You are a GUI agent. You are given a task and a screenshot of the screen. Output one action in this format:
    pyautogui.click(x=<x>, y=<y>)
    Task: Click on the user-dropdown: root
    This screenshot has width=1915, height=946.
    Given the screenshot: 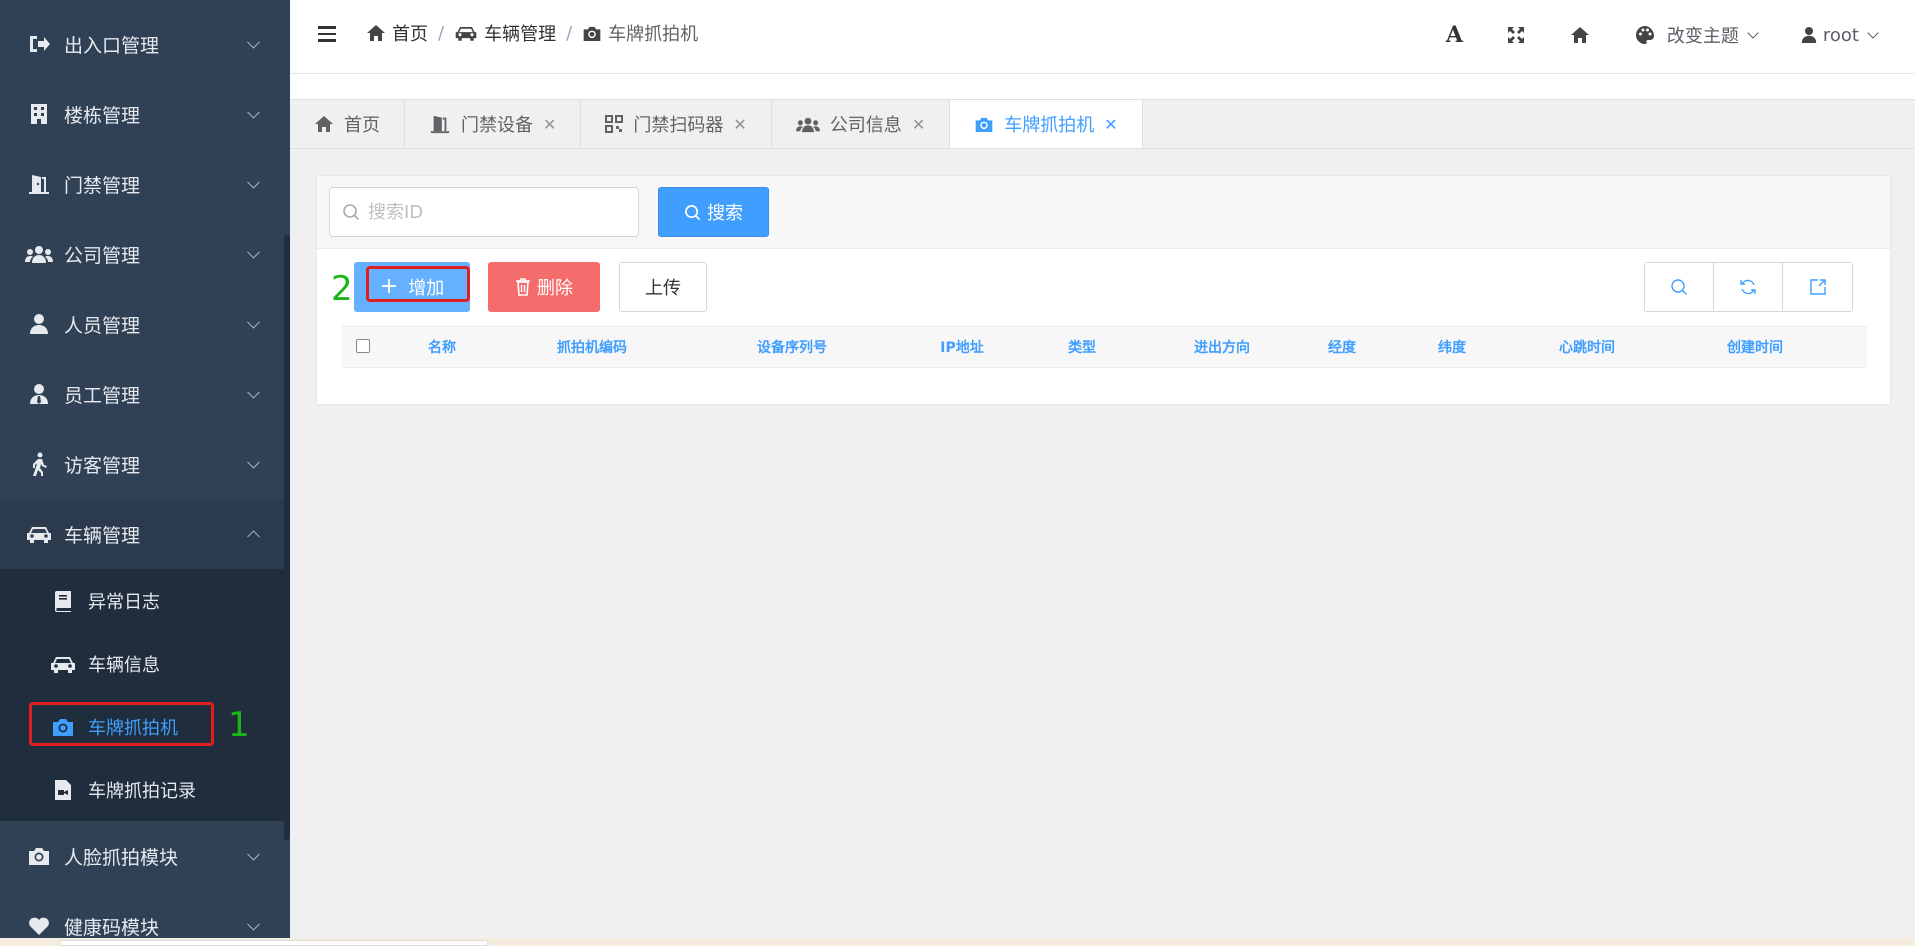 What is the action you would take?
    pyautogui.click(x=1840, y=35)
    